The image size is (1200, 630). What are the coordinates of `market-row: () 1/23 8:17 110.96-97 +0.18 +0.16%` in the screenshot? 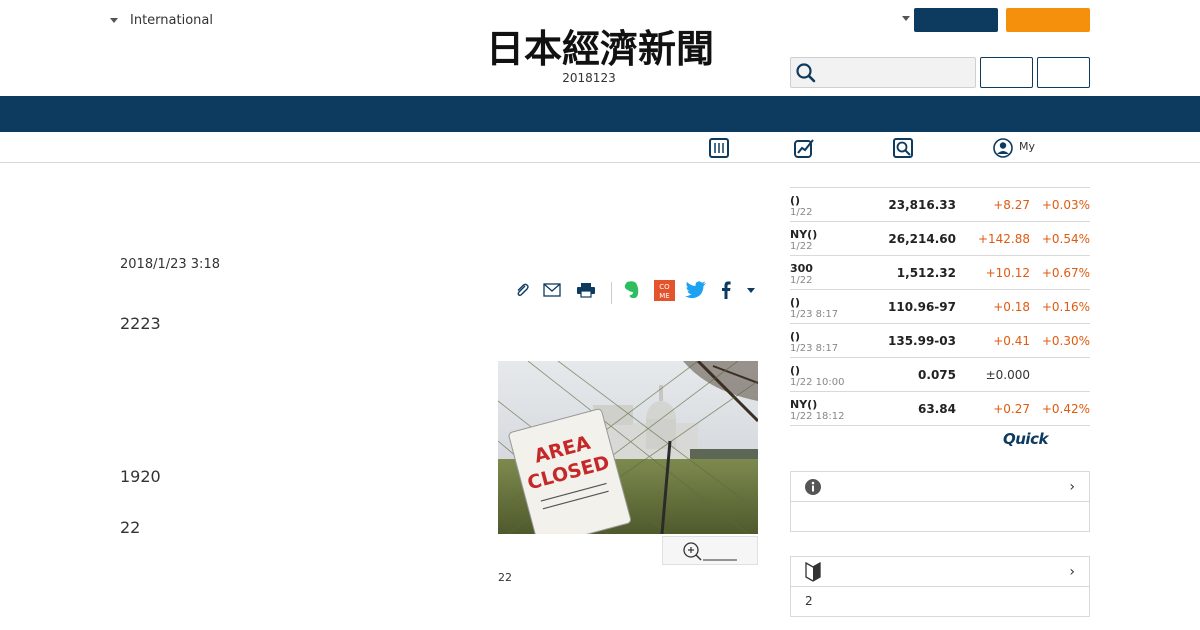 It's located at (940, 307).